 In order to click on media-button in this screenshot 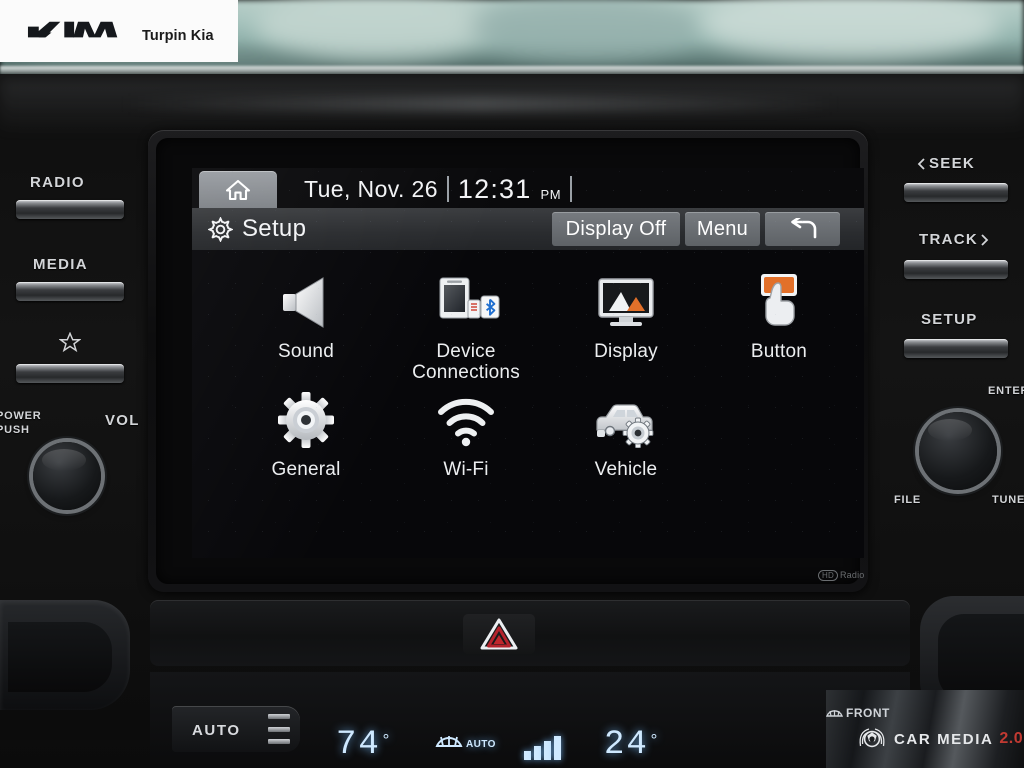, I will do `click(70, 291)`.